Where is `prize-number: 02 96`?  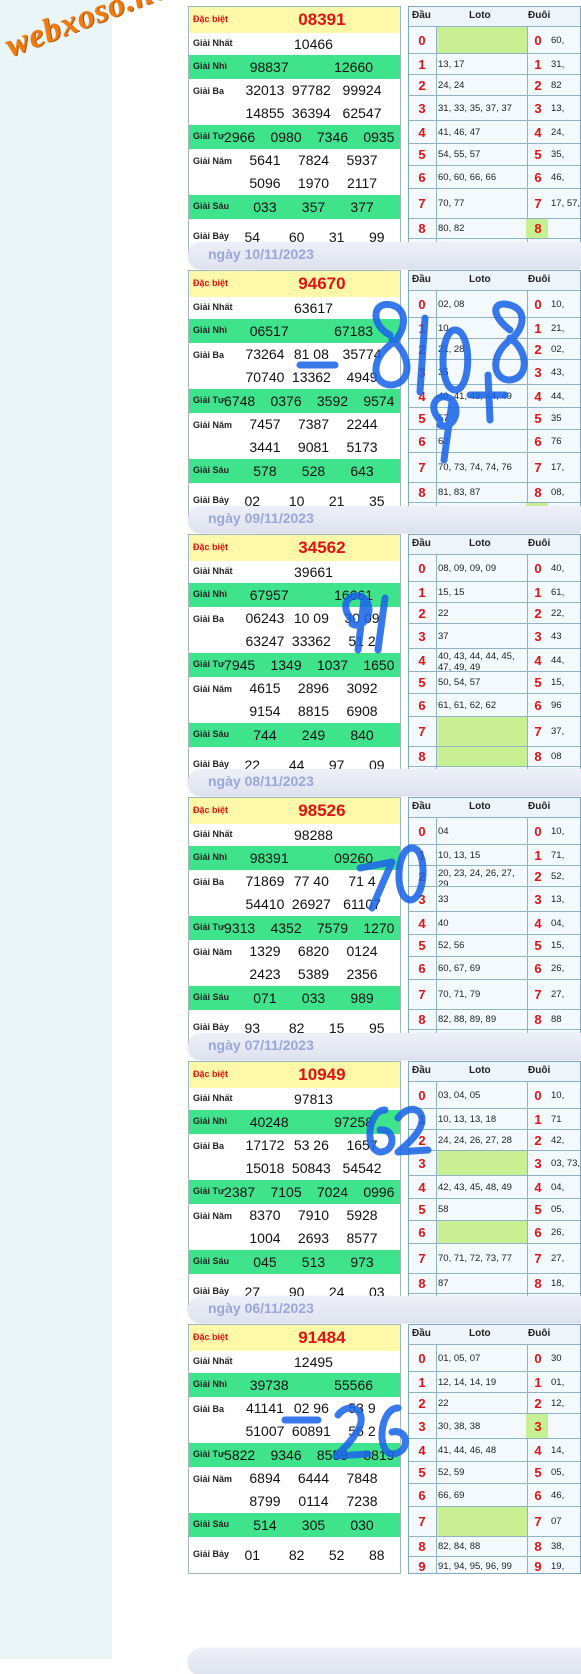 prize-number: 02 96 is located at coordinates (311, 1408).